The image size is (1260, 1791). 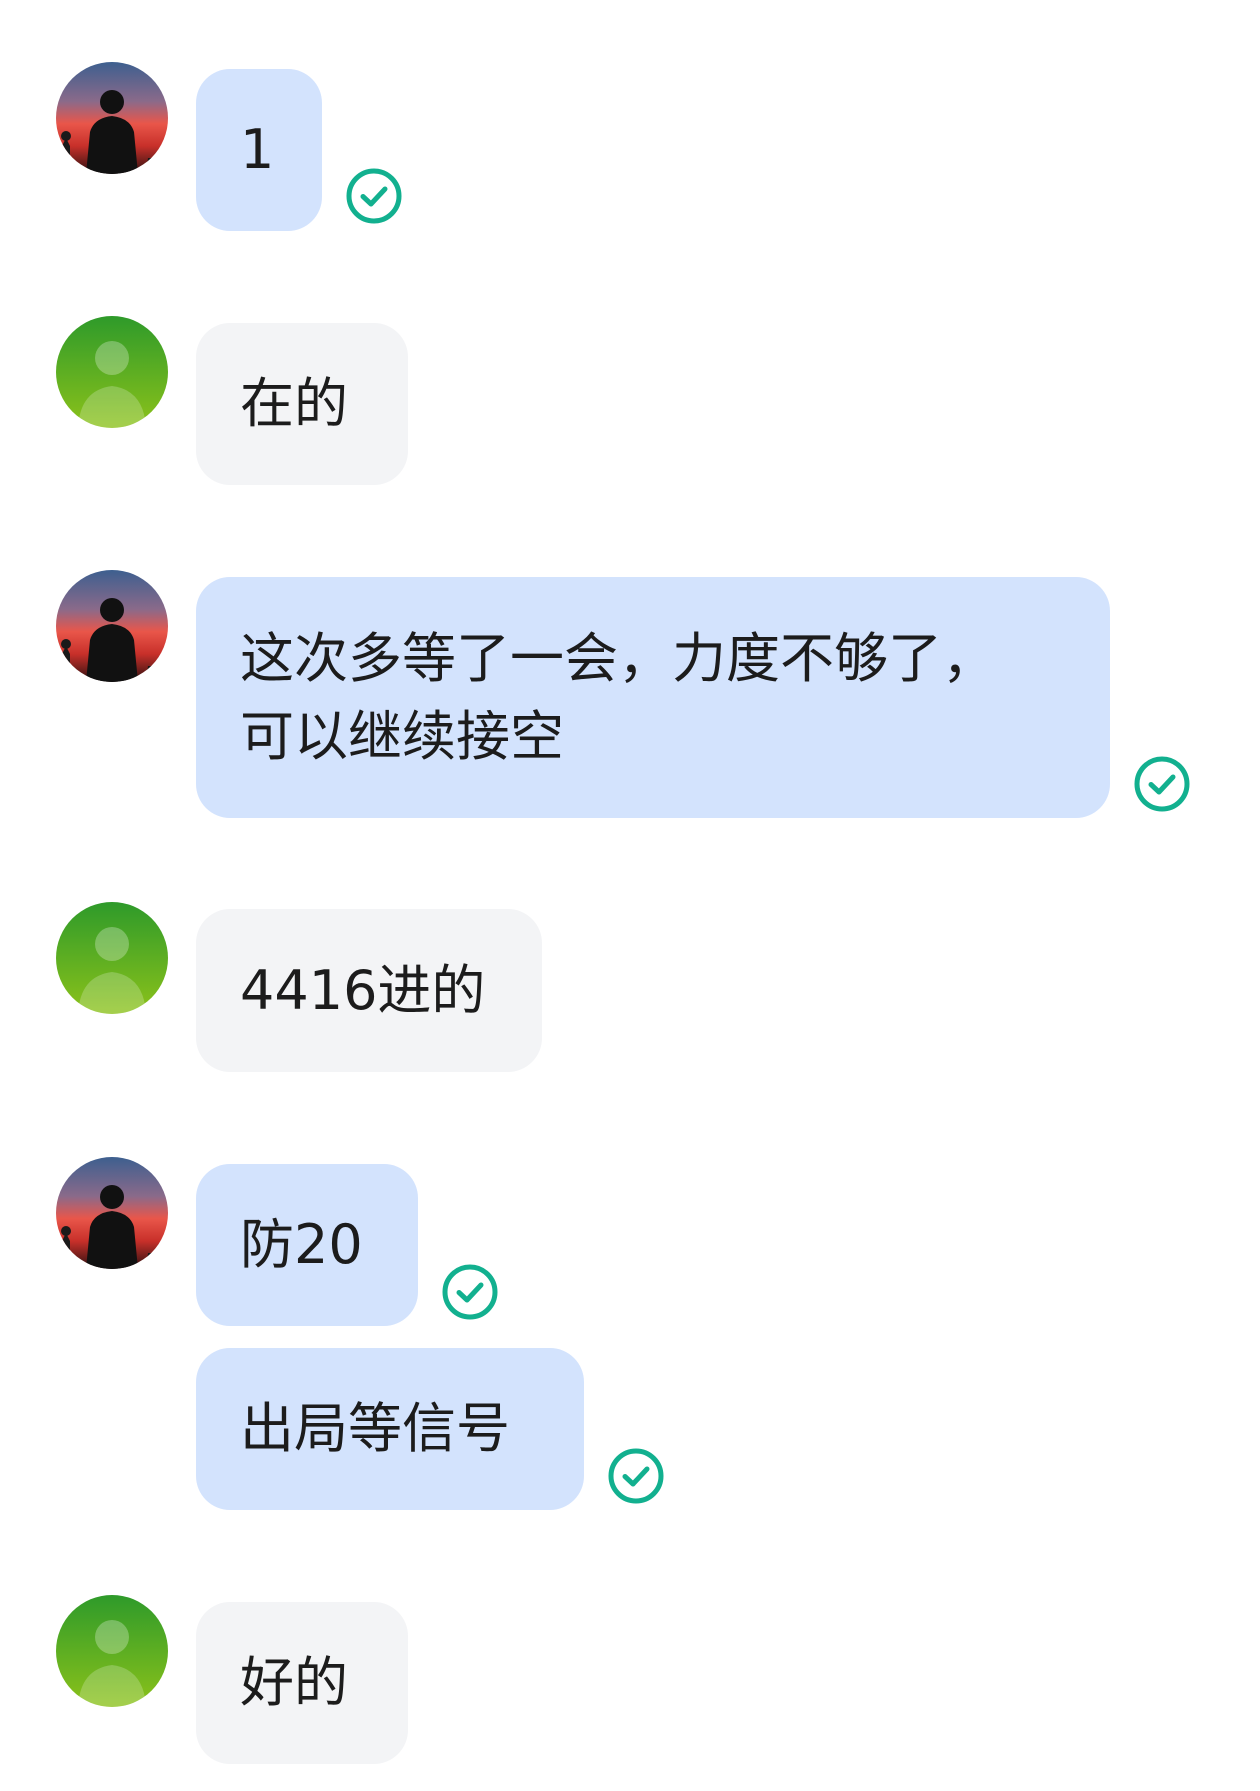 I want to click on message-bubble-received: 4416进的, so click(x=369, y=990).